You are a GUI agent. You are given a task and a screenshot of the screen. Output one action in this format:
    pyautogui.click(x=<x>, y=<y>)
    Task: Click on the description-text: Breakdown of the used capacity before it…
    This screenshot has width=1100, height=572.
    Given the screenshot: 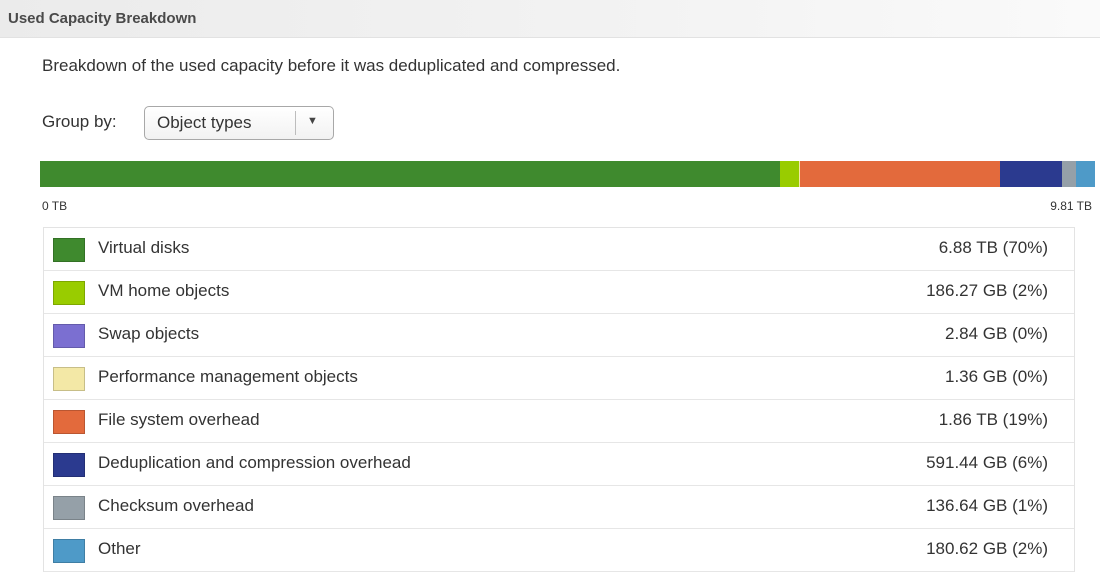 What is the action you would take?
    pyautogui.click(x=331, y=66)
    